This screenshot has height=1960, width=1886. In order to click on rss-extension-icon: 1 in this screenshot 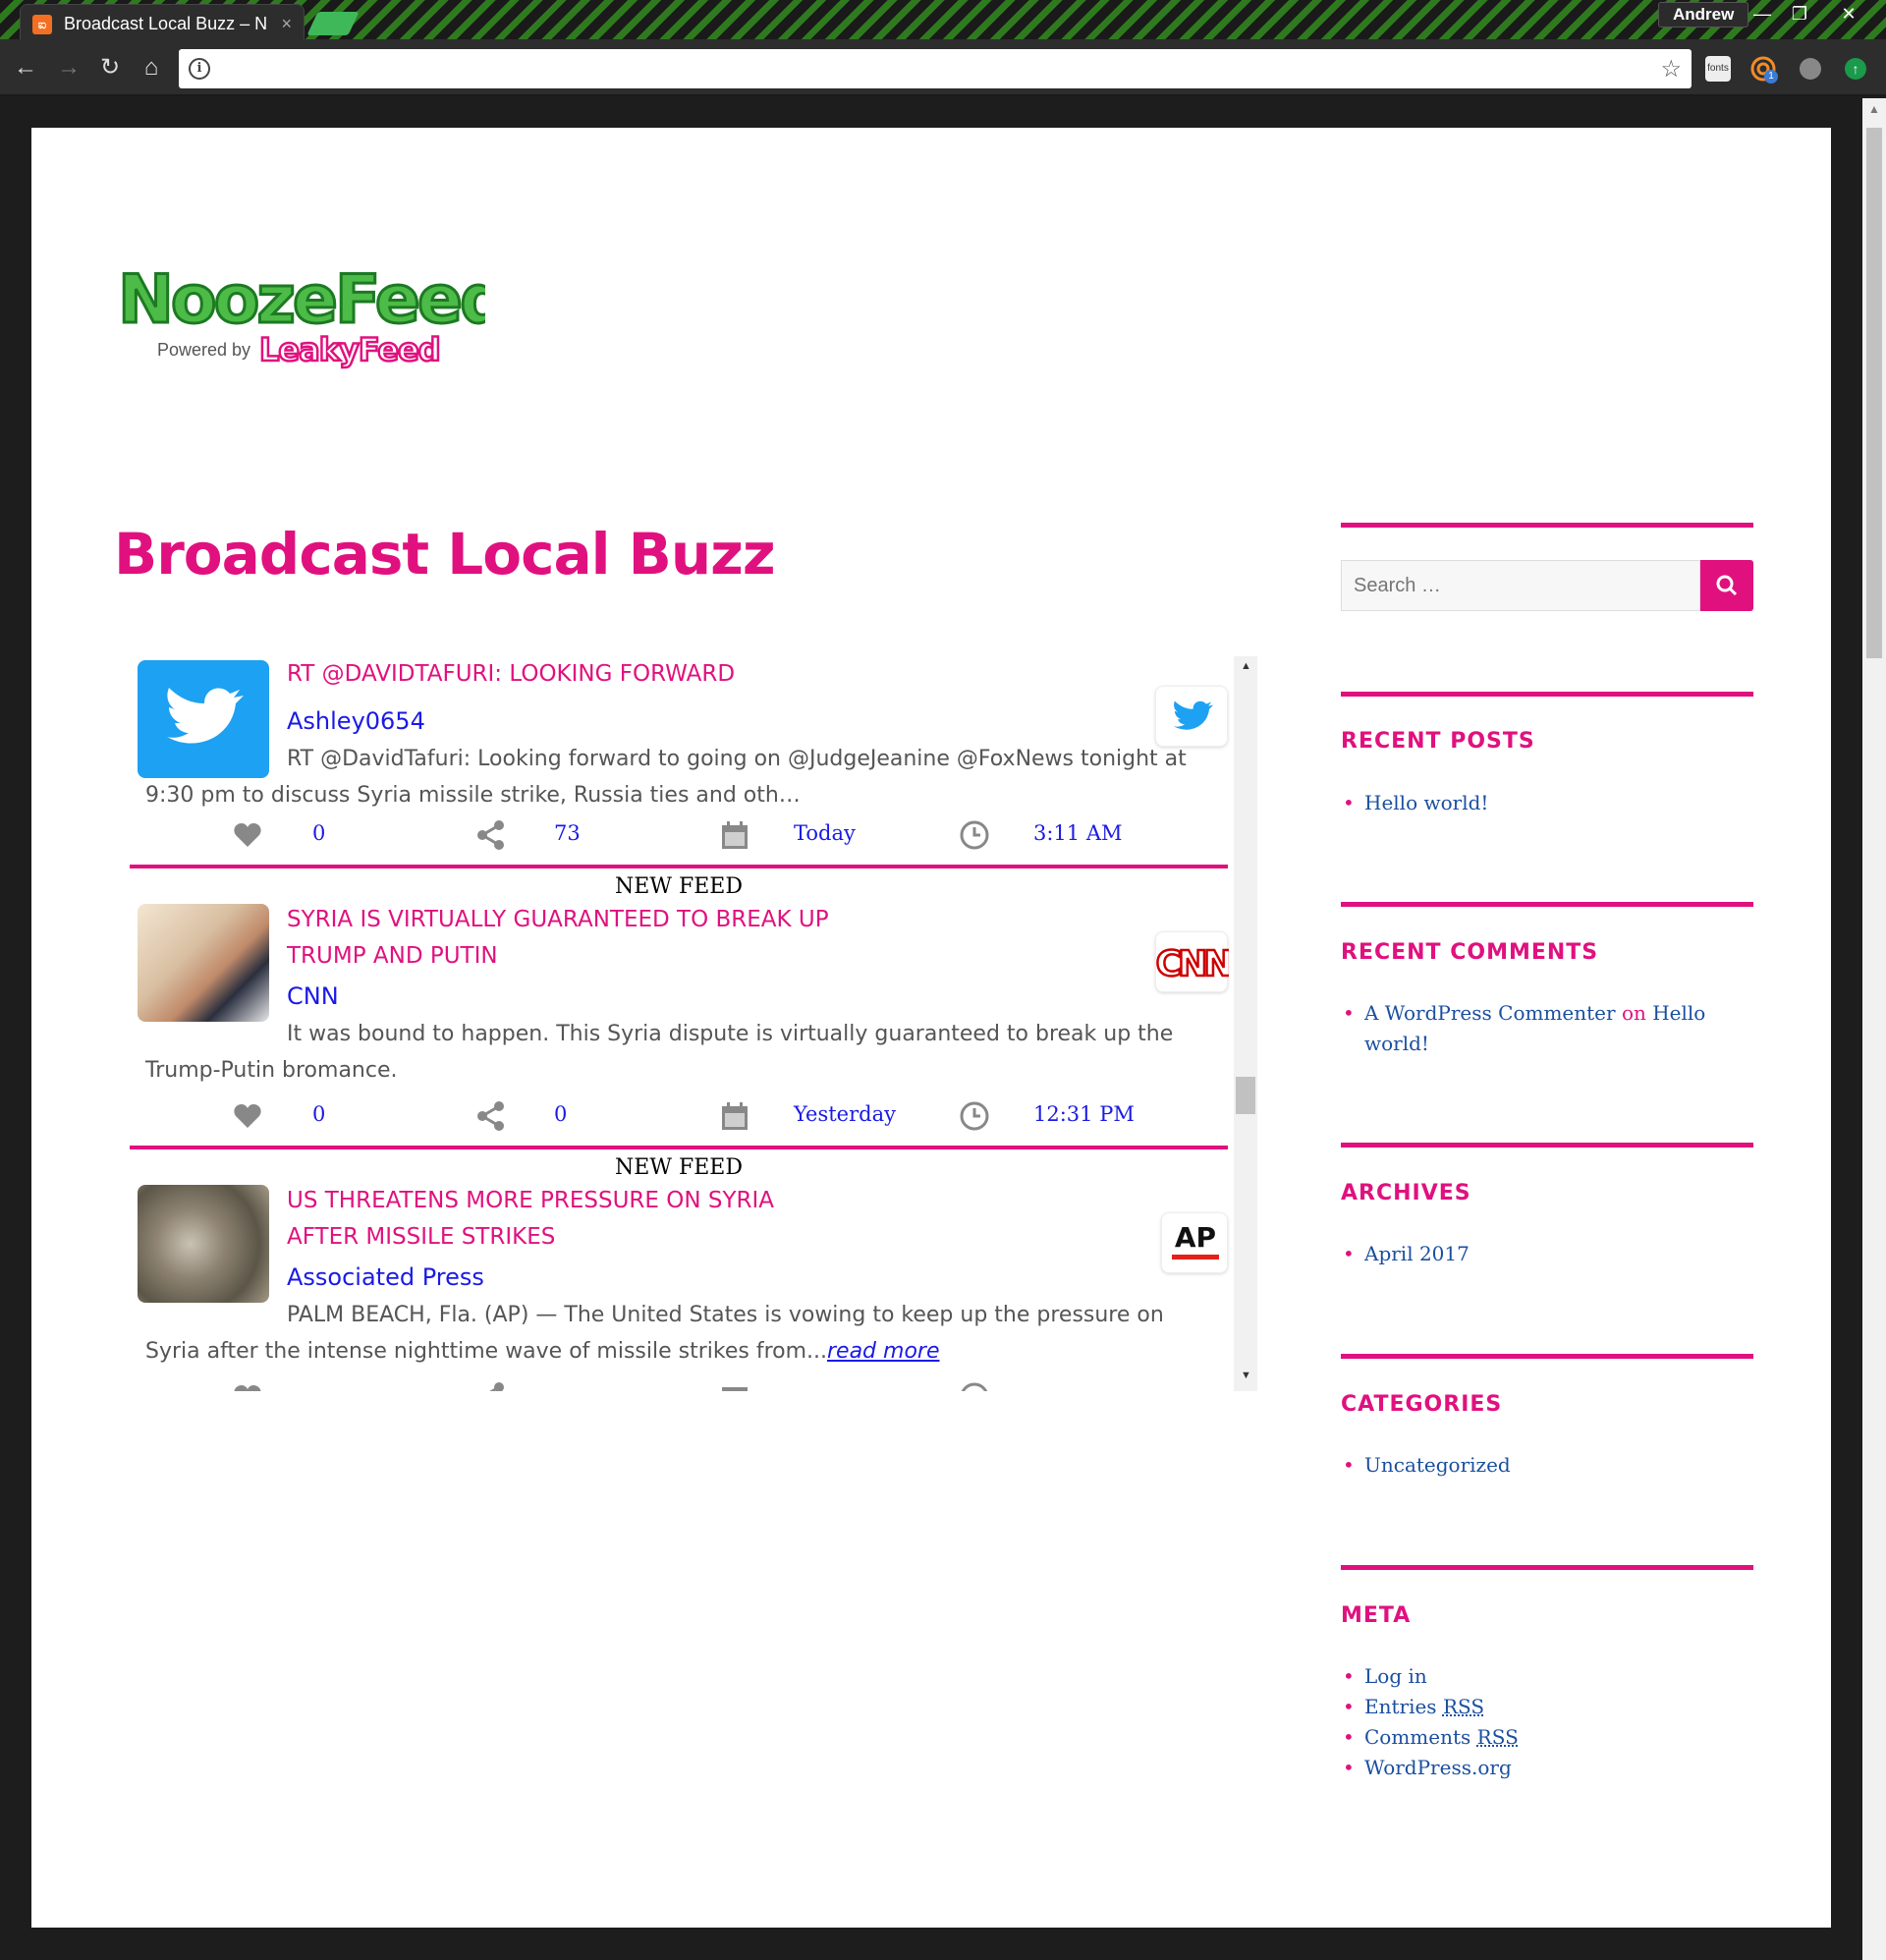, I will do `click(1764, 70)`.